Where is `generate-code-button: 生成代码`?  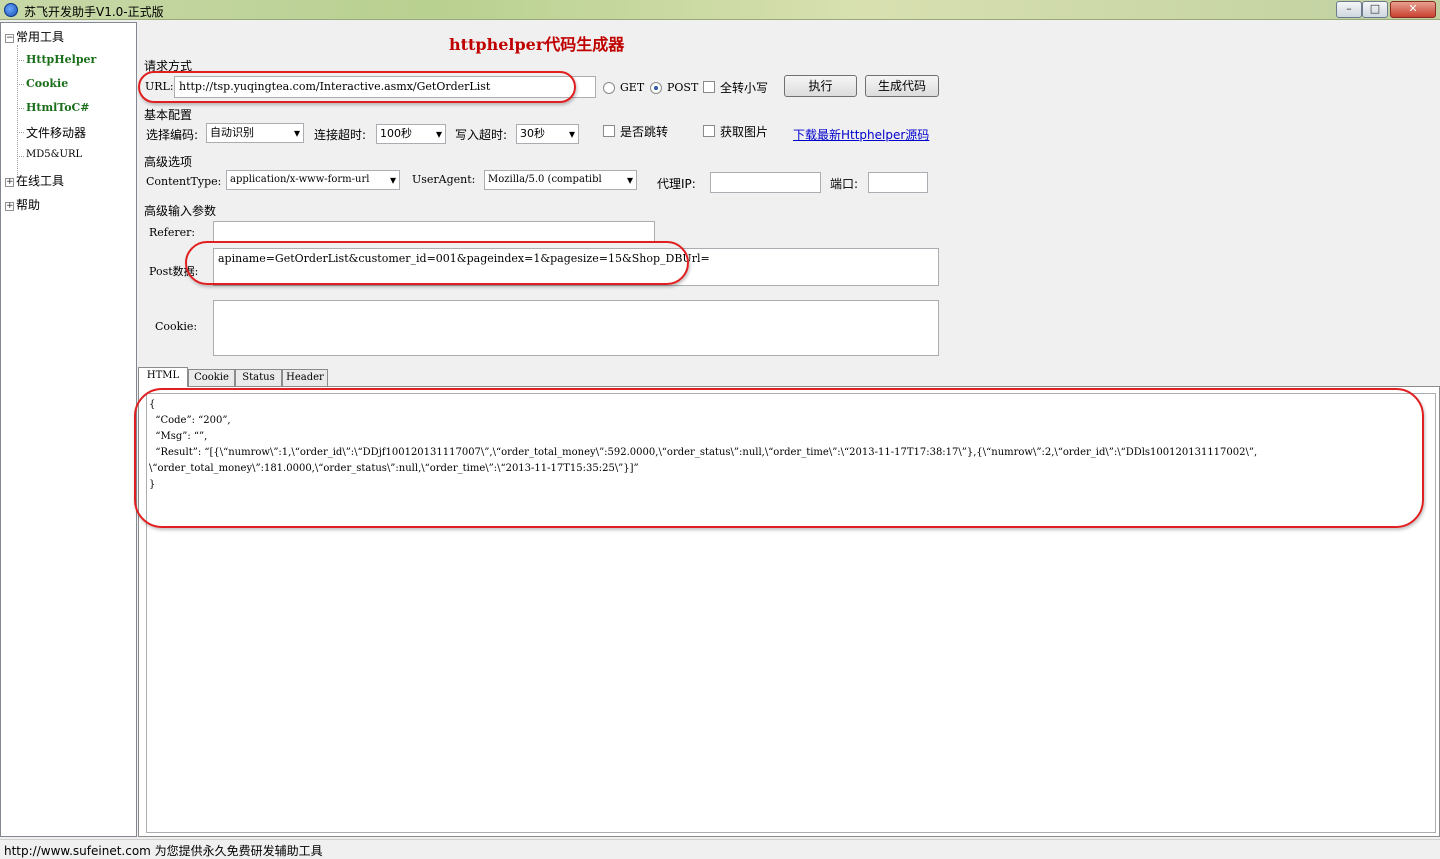 generate-code-button: 生成代码 is located at coordinates (902, 86).